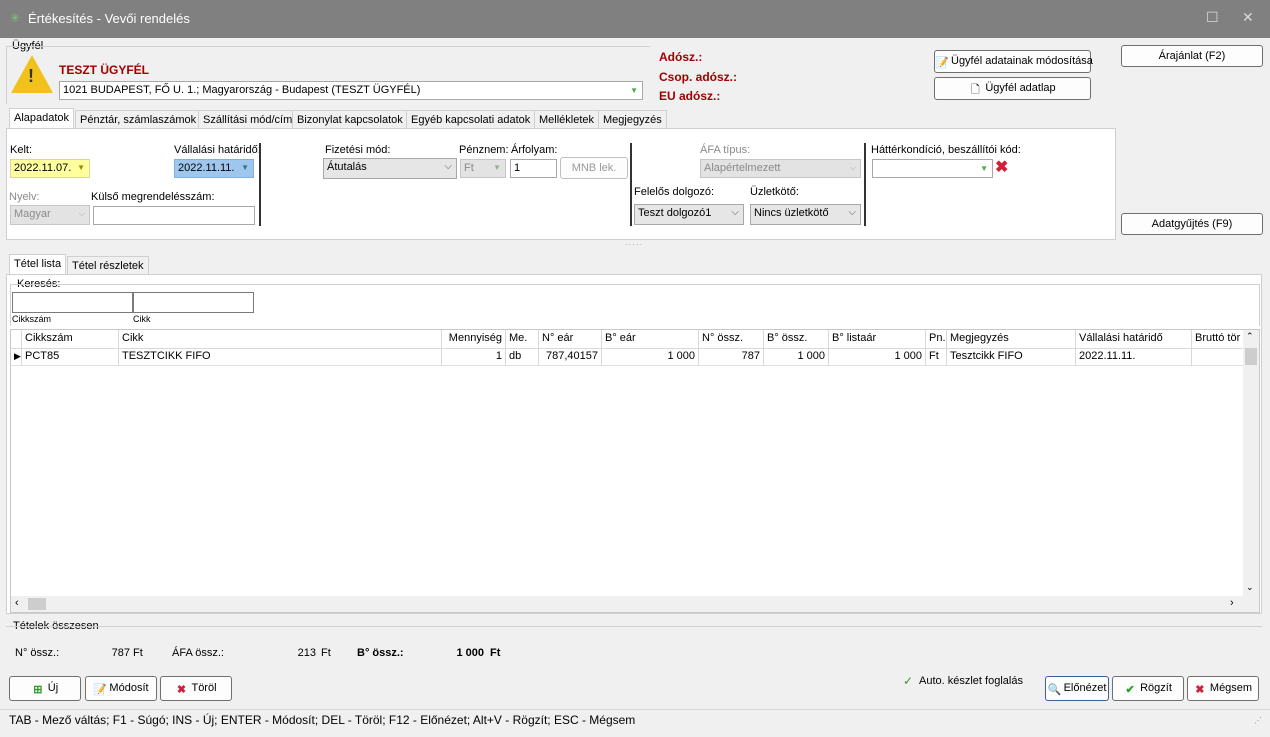 The image size is (1270, 737). What do you see at coordinates (731, 339) in the screenshot?
I see `column-header: N° össz.` at bounding box center [731, 339].